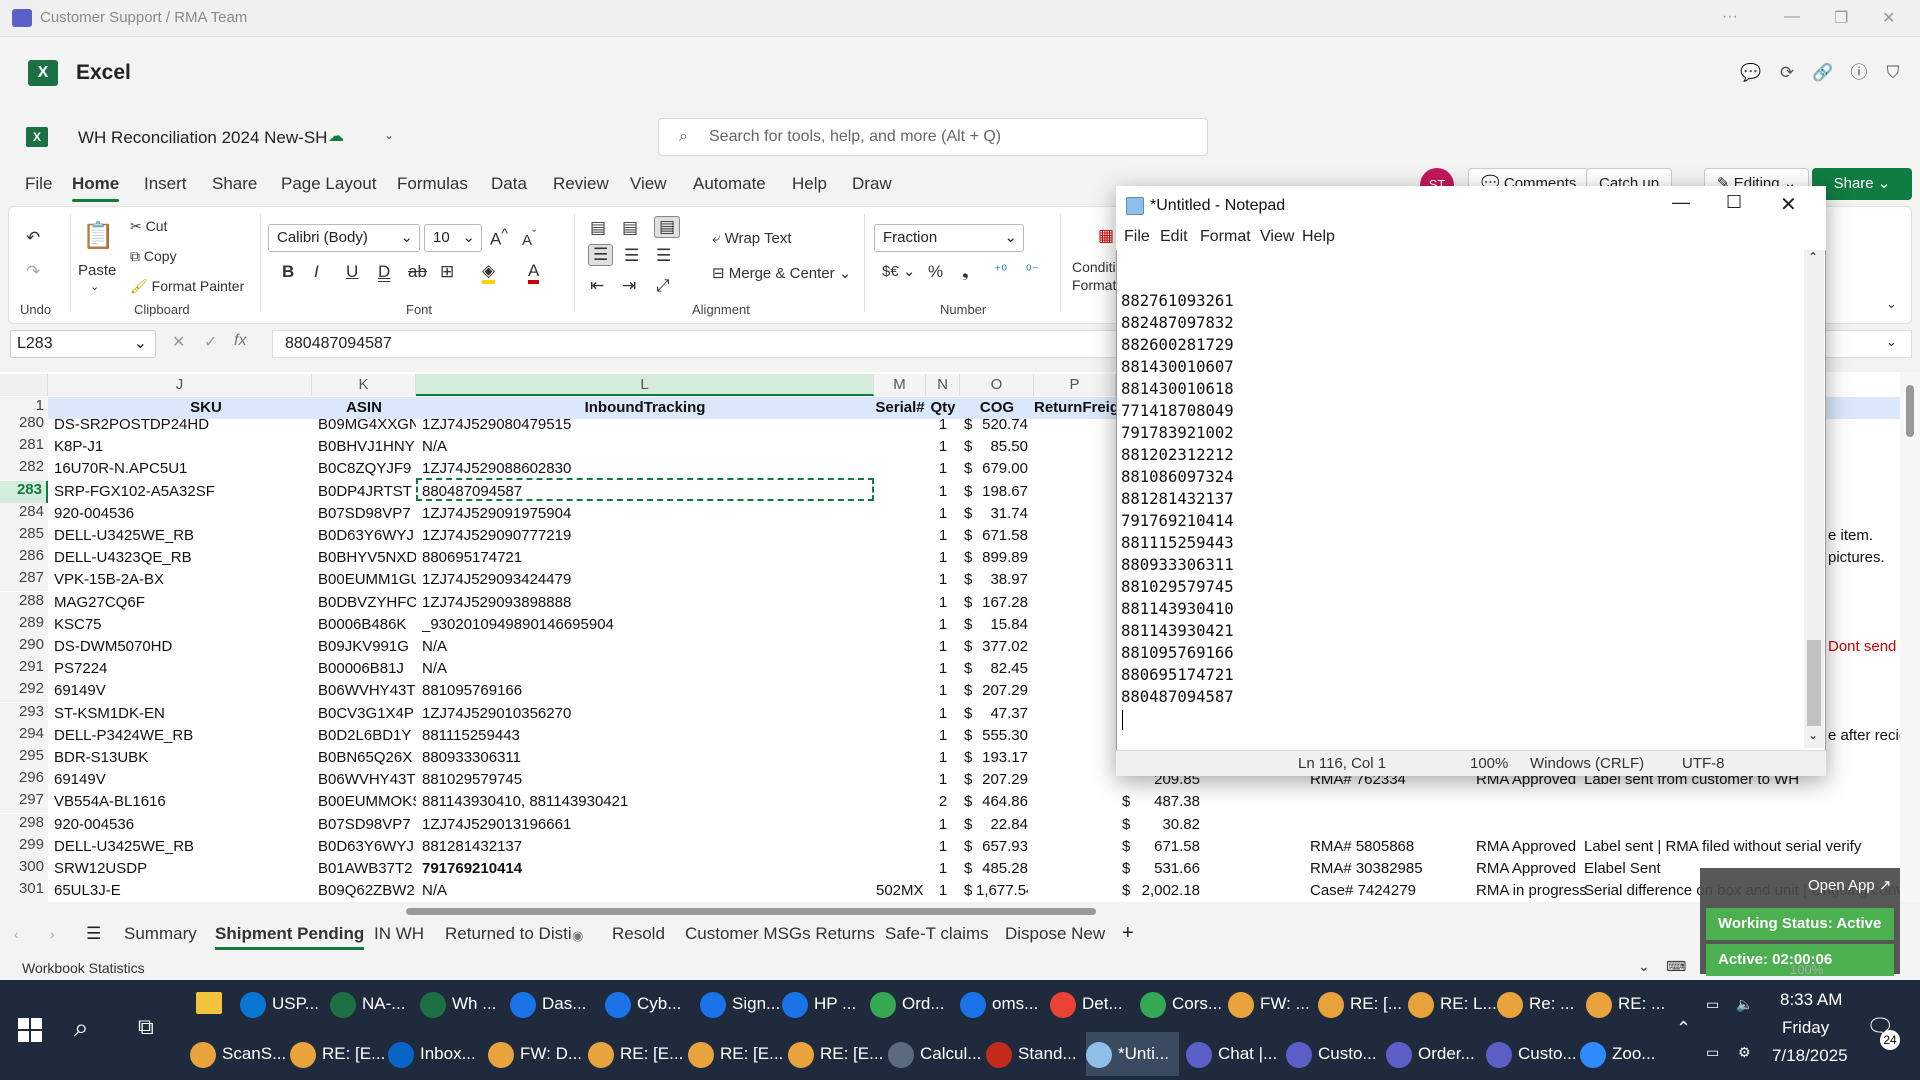 This screenshot has width=1920, height=1080. I want to click on paste-button: Paste, so click(97, 270).